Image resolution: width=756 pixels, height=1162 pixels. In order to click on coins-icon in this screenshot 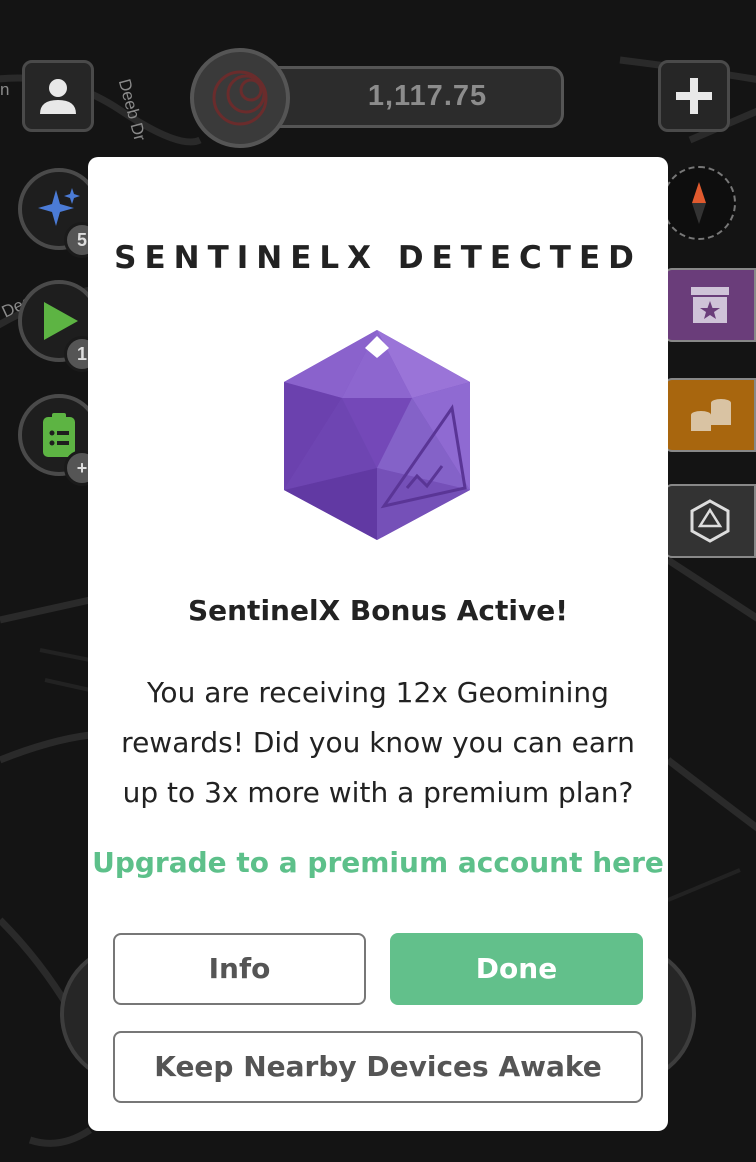, I will do `click(711, 415)`.